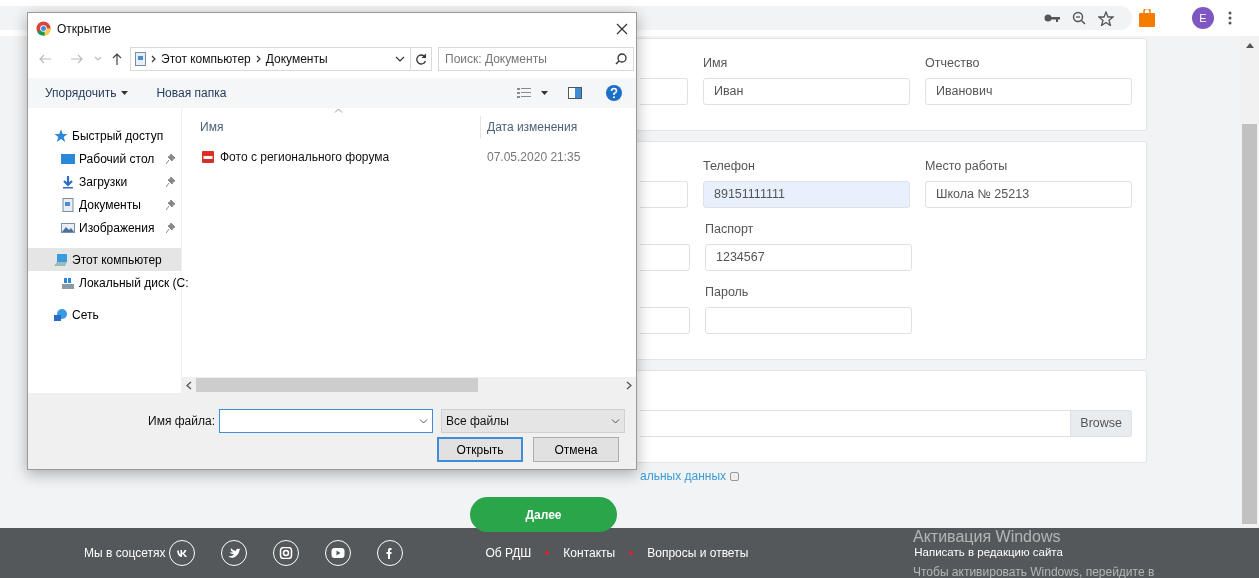 This screenshot has width=1259, height=578. Describe the element at coordinates (716, 63) in the screenshot. I see `field-label: Имя` at that location.